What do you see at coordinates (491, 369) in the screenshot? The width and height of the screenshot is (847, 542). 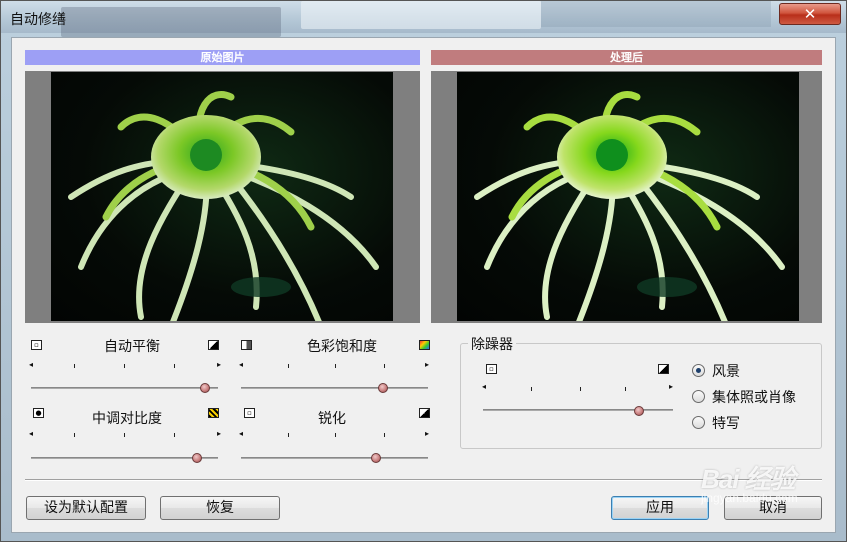 I see `low-denoise-icon: ▫` at bounding box center [491, 369].